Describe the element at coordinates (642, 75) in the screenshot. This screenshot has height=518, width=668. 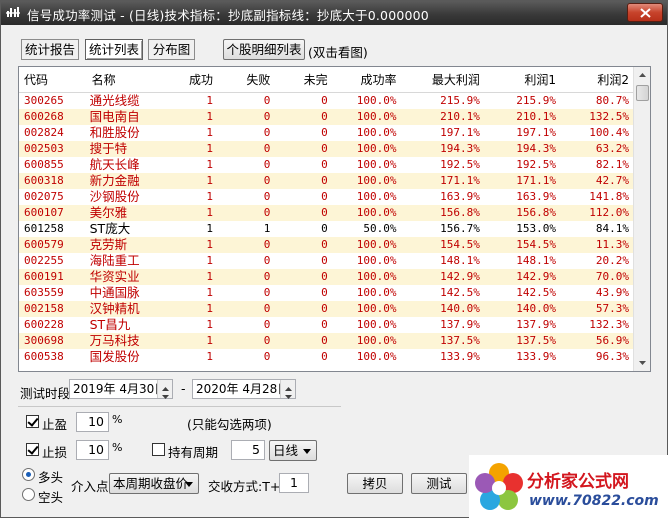
I see `scroll-up-arrow-icon` at that location.